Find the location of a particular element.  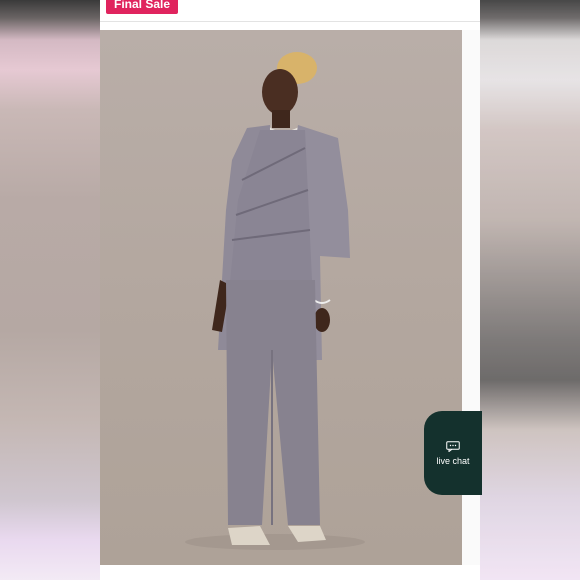

live-chat-label: live chat is located at coordinates (453, 460).